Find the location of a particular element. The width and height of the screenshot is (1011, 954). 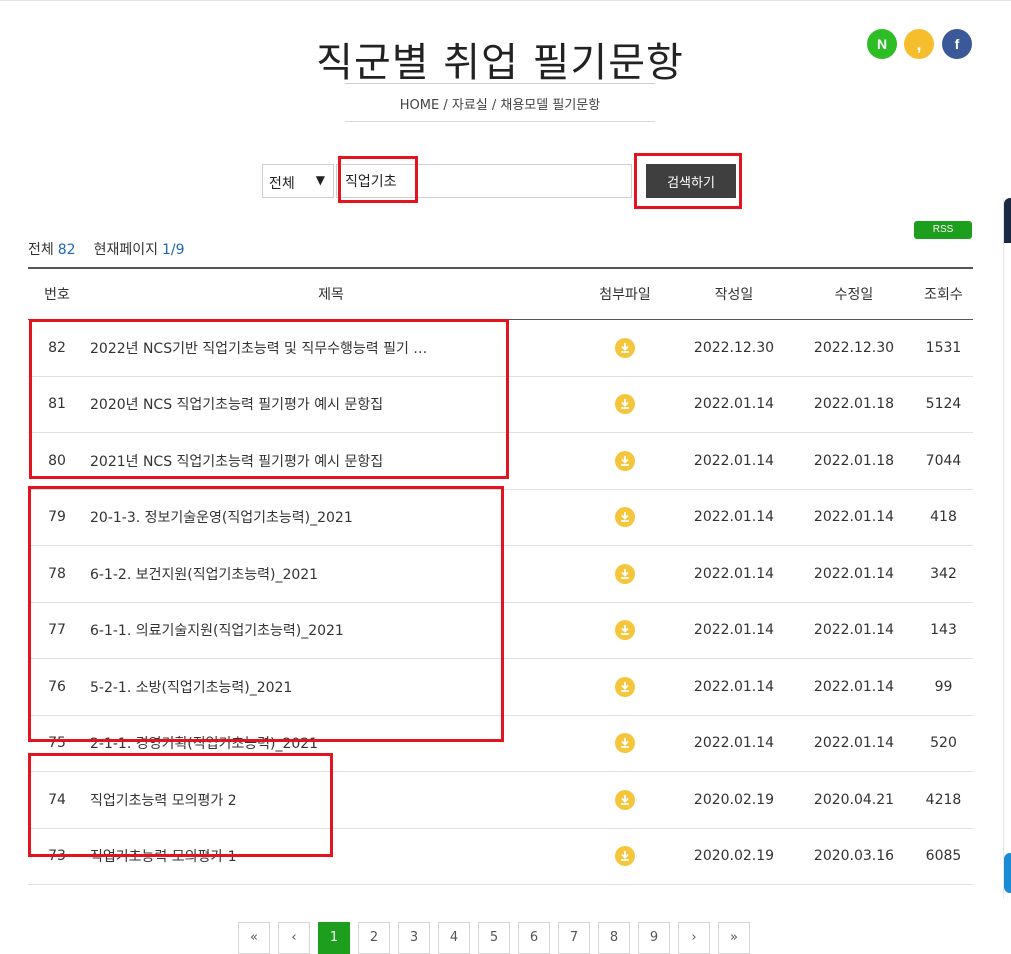

row-views: 6085 is located at coordinates (943, 856).